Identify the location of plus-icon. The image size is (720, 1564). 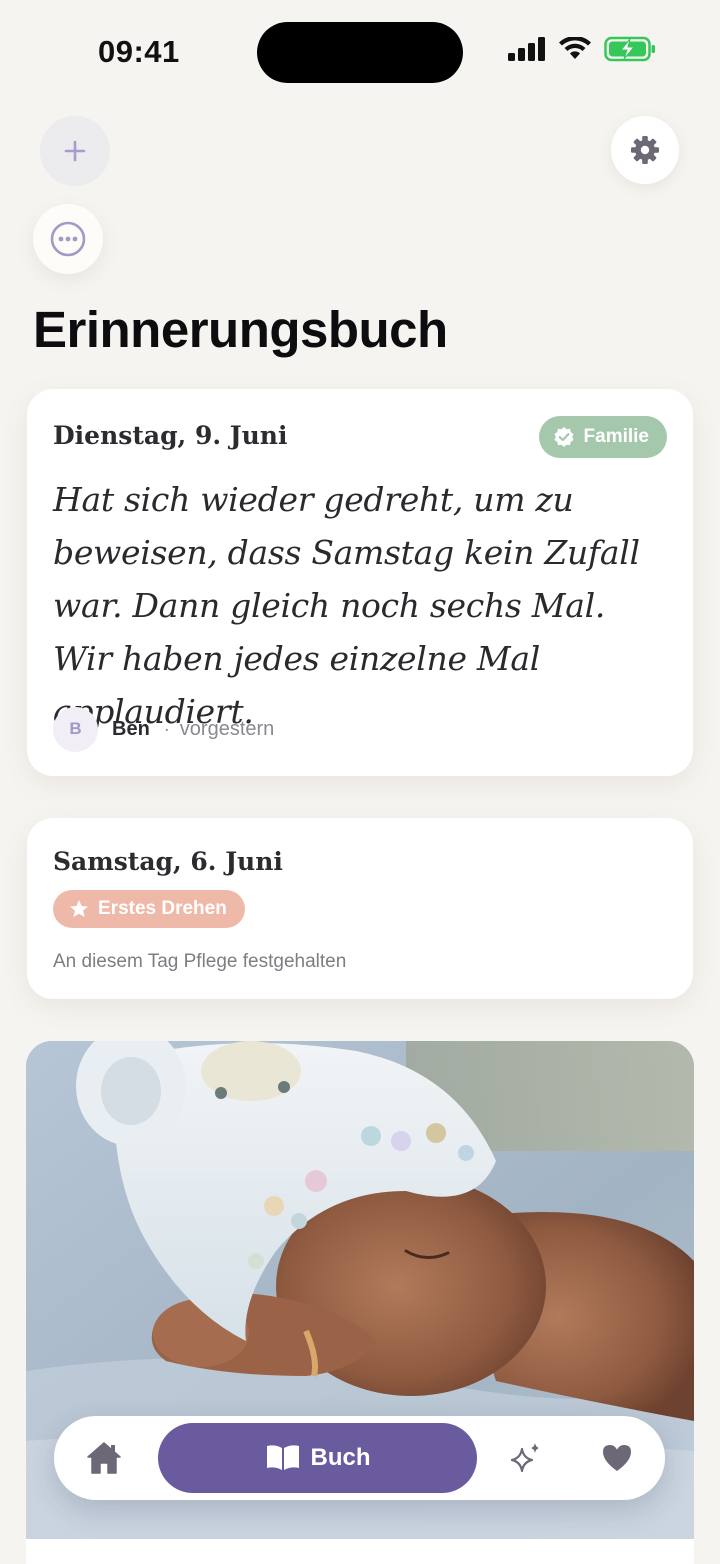
(75, 151).